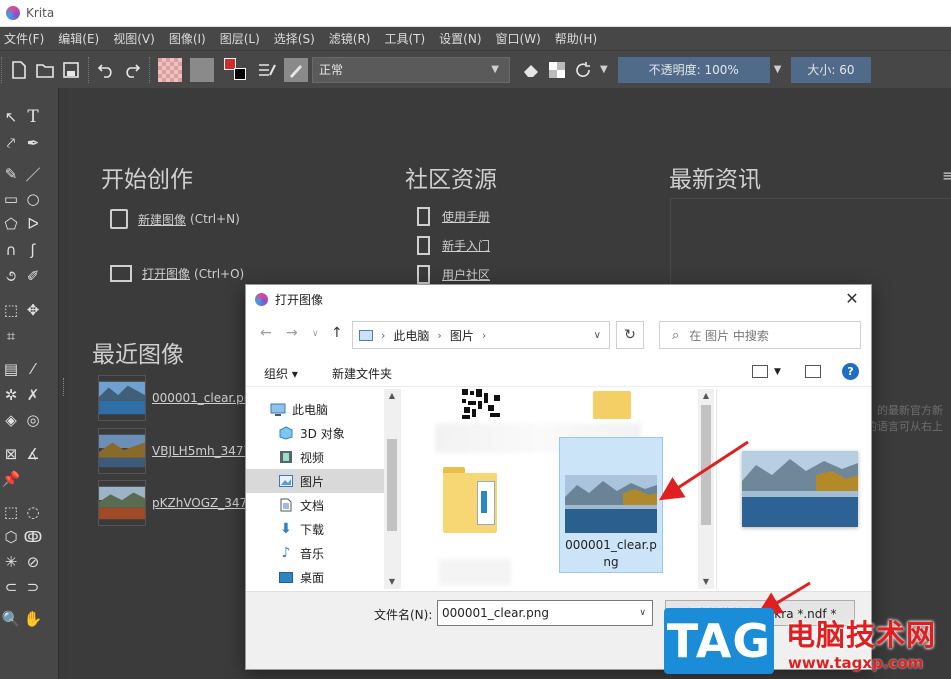 Image resolution: width=951 pixels, height=679 pixels. What do you see at coordinates (611, 504) in the screenshot?
I see `file-thumbnail-image` at bounding box center [611, 504].